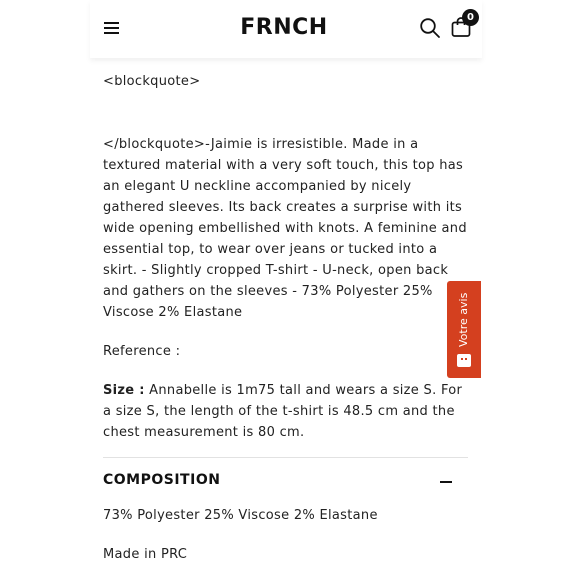 Image resolution: width=580 pixels, height=580 pixels. Describe the element at coordinates (464, 360) in the screenshot. I see `chat-face-icon` at that location.